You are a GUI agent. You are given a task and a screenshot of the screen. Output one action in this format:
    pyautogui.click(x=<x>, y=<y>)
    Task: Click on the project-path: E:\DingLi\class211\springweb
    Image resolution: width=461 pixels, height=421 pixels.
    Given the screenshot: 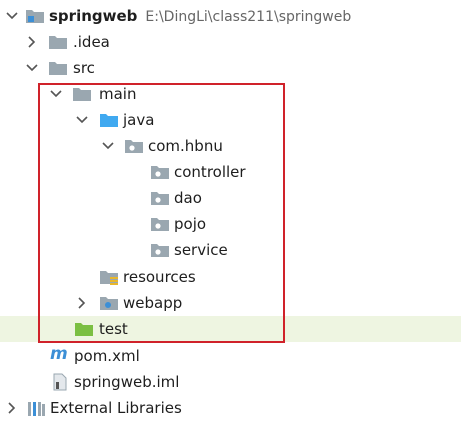 What is the action you would take?
    pyautogui.click(x=248, y=17)
    